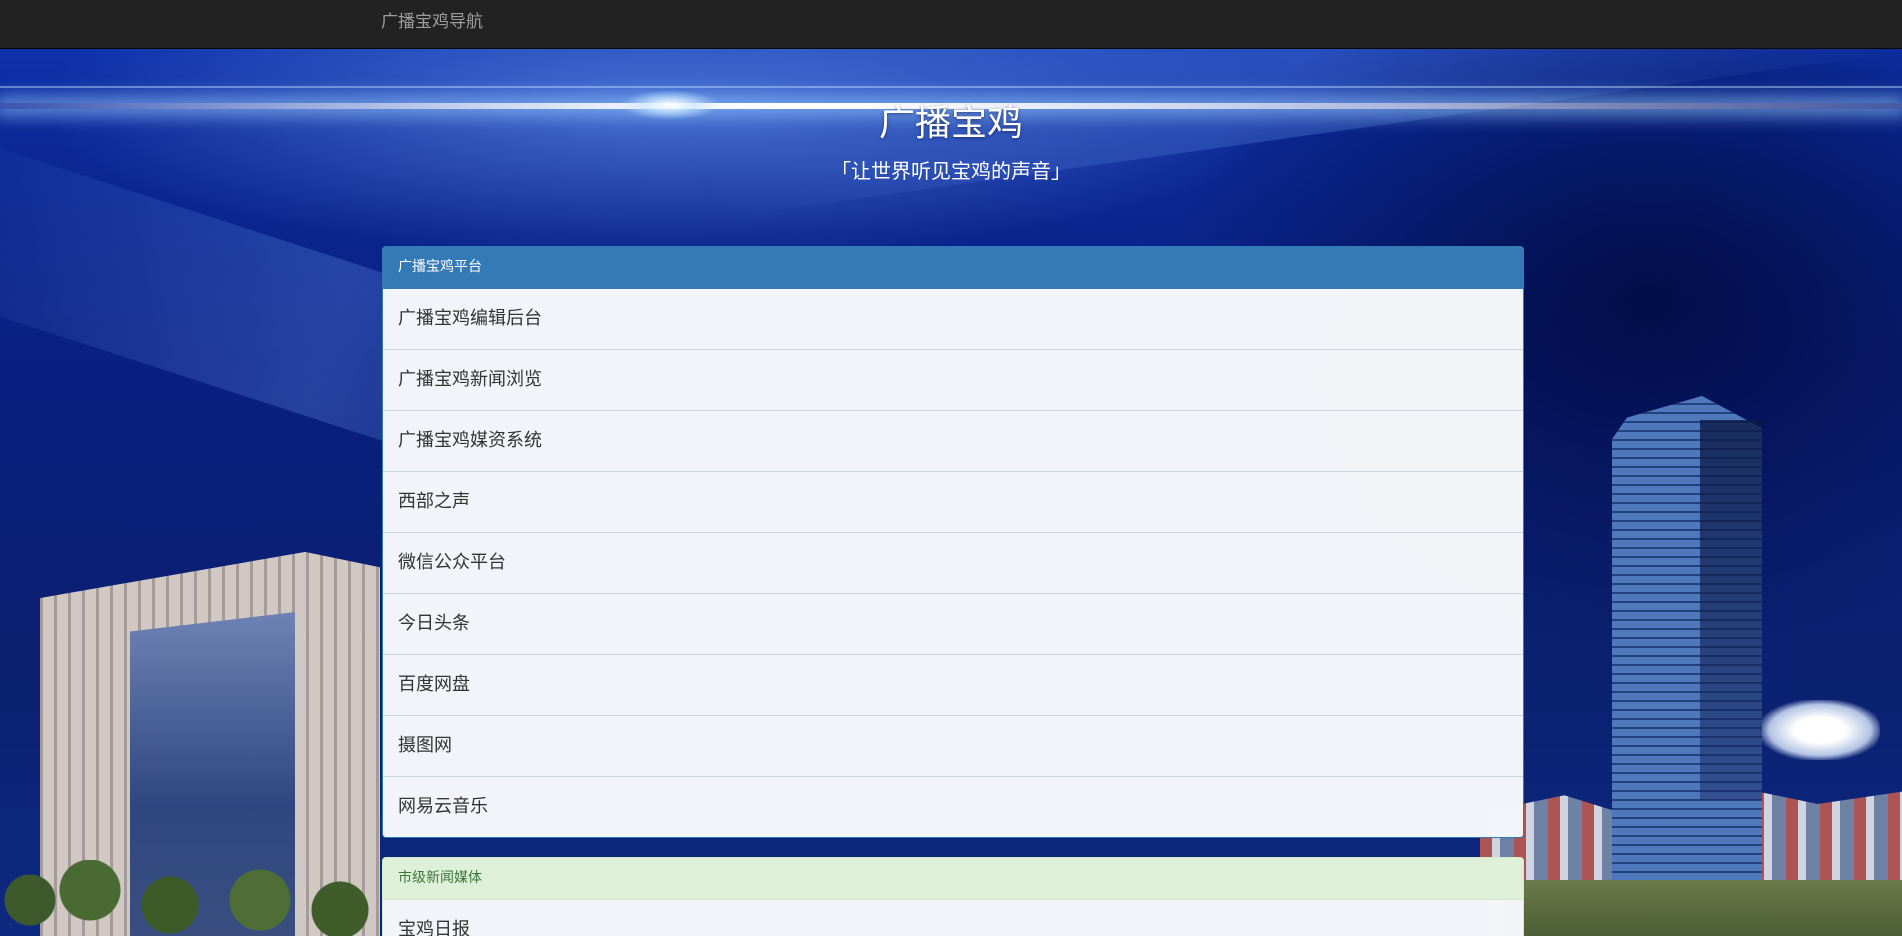 Image resolution: width=1902 pixels, height=936 pixels. What do you see at coordinates (951, 171) in the screenshot?
I see `hero-subtitle: 「让世界听见宝鸡的声音」` at bounding box center [951, 171].